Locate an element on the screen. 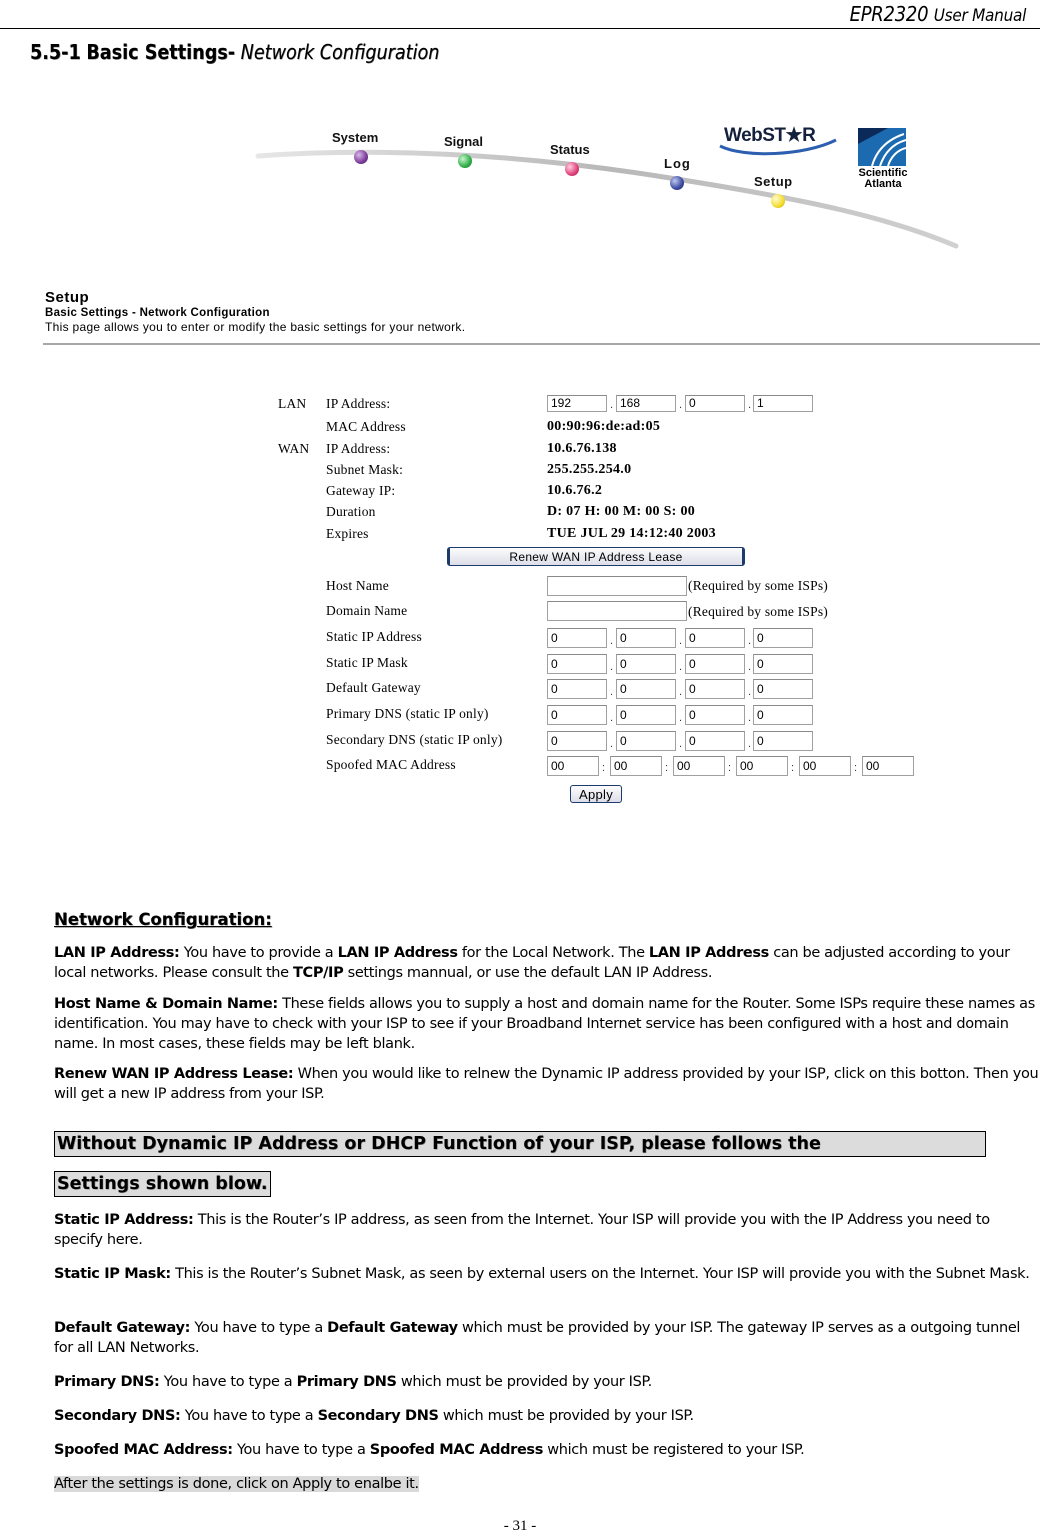  status-dot-icon is located at coordinates (572, 169).